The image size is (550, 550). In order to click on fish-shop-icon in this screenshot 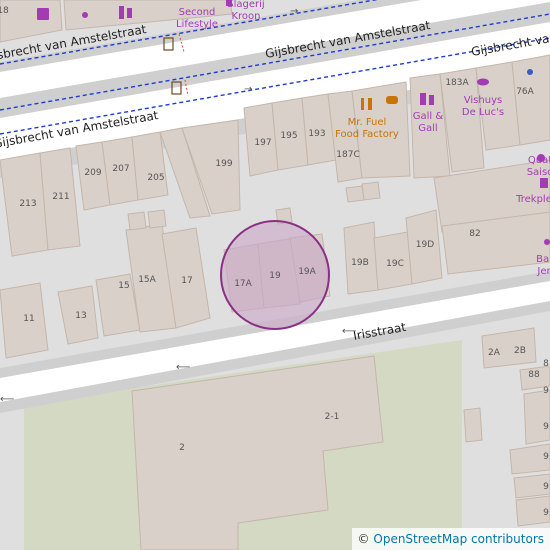, I will do `click(483, 82)`.